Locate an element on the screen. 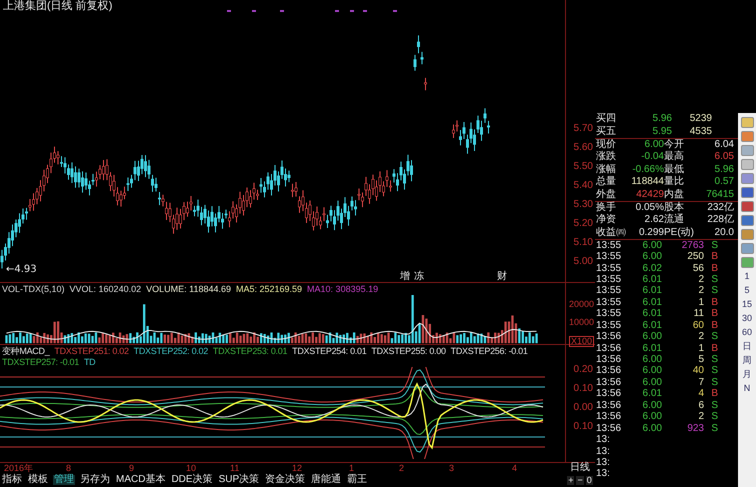 Image resolution: width=756 pixels, height=487 pixels. stat-label: 涨幅 is located at coordinates (606, 169).